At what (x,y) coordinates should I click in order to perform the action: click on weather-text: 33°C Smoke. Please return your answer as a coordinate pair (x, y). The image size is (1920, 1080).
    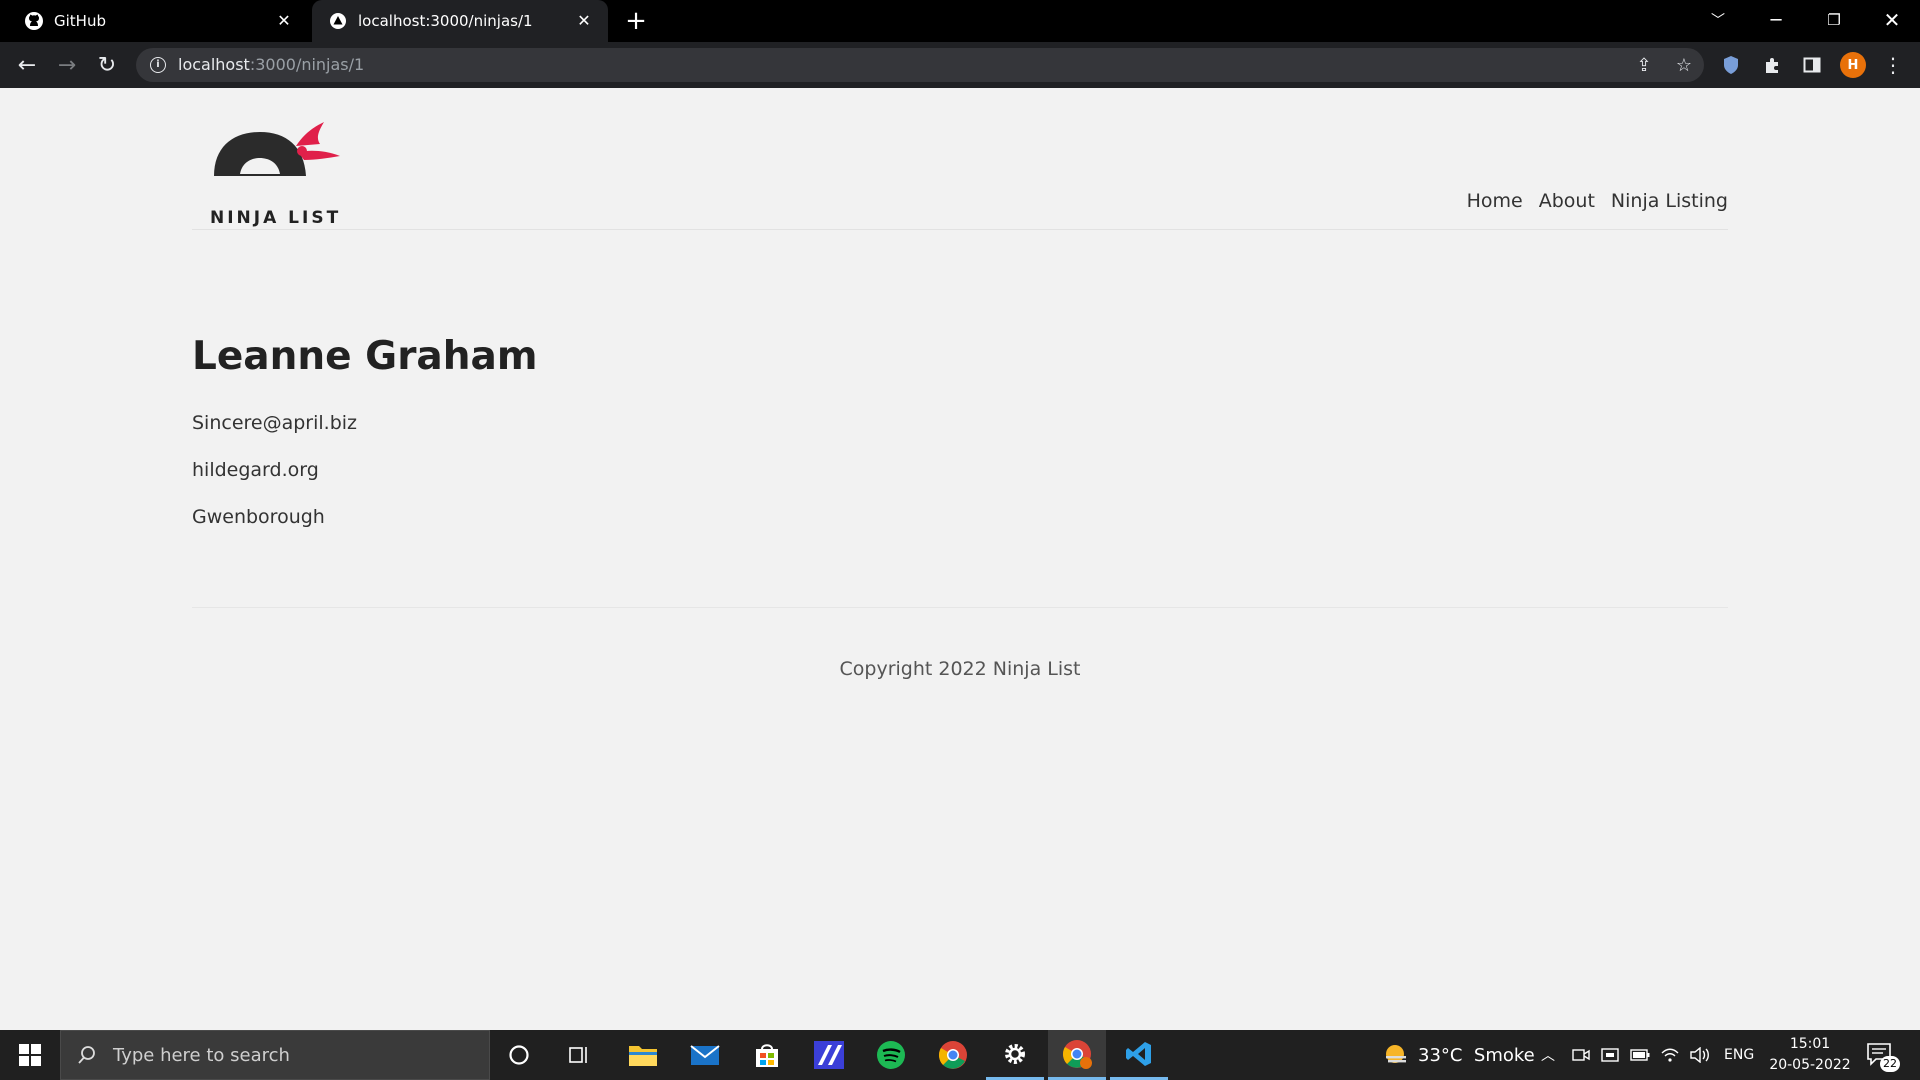
    Looking at the image, I should click on (1476, 1055).